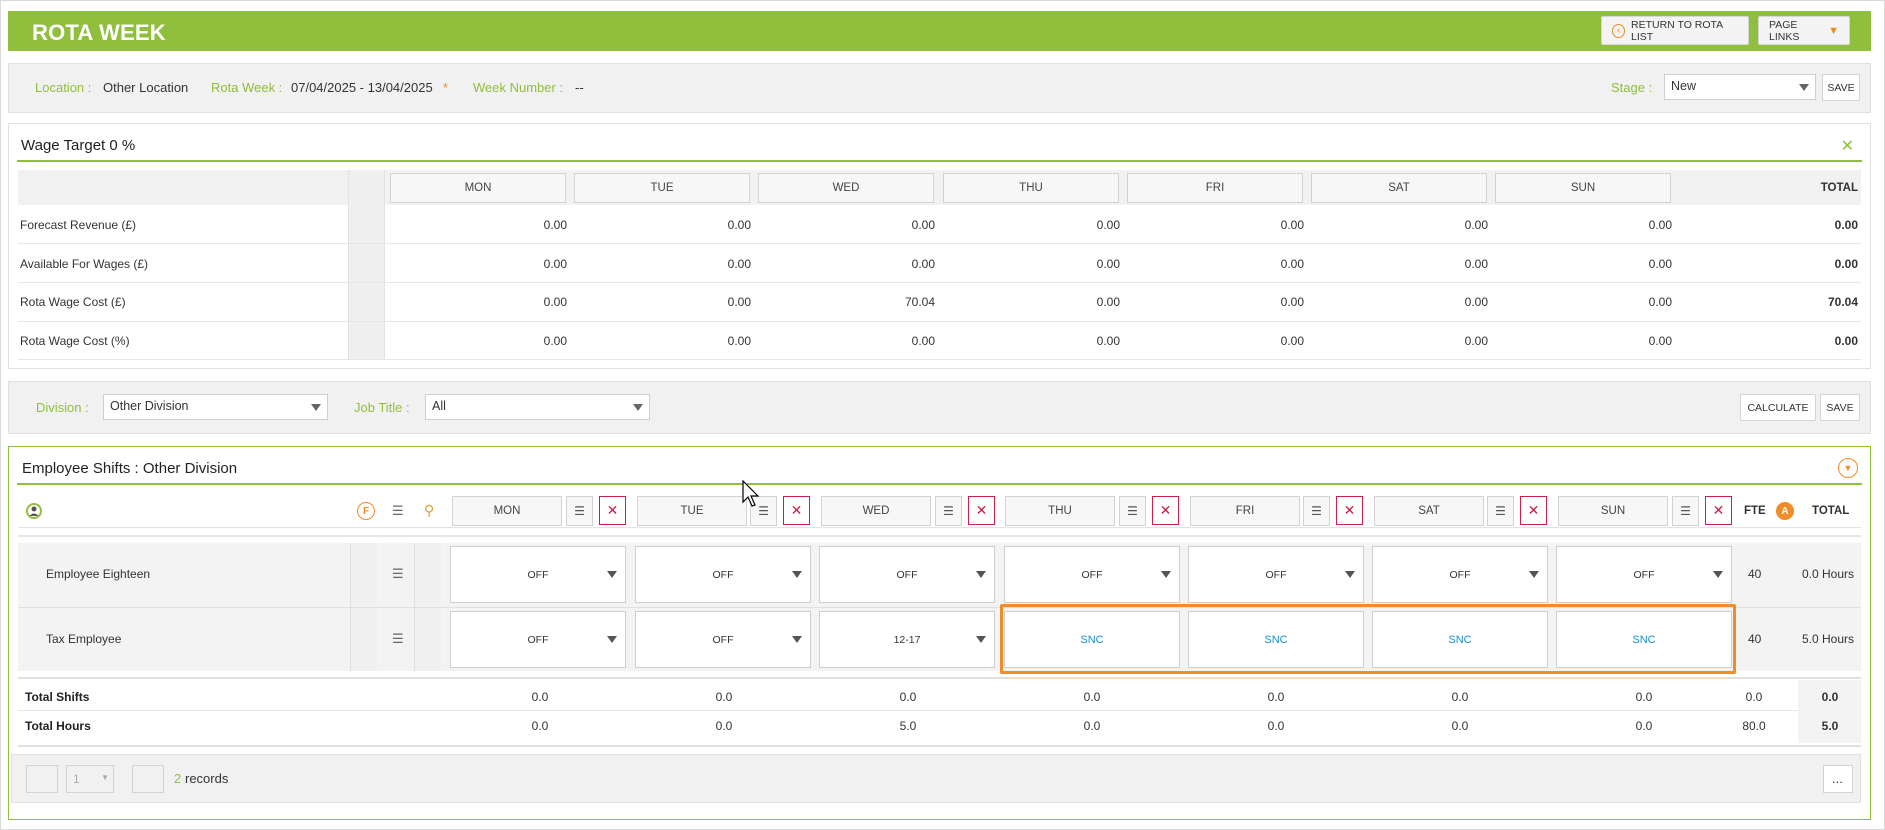 The image size is (1885, 830). What do you see at coordinates (1632, 87) in the screenshot?
I see `stage-label: Stage :` at bounding box center [1632, 87].